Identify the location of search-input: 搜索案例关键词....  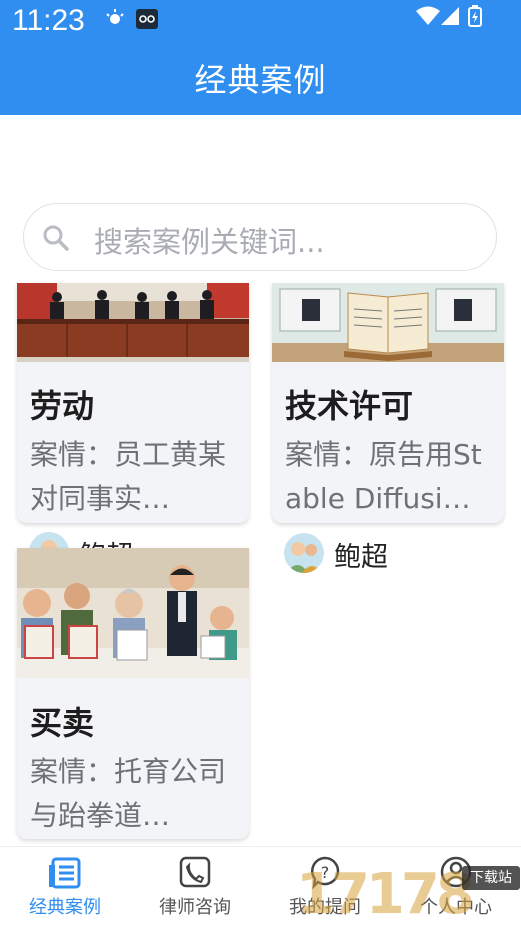
(260, 237).